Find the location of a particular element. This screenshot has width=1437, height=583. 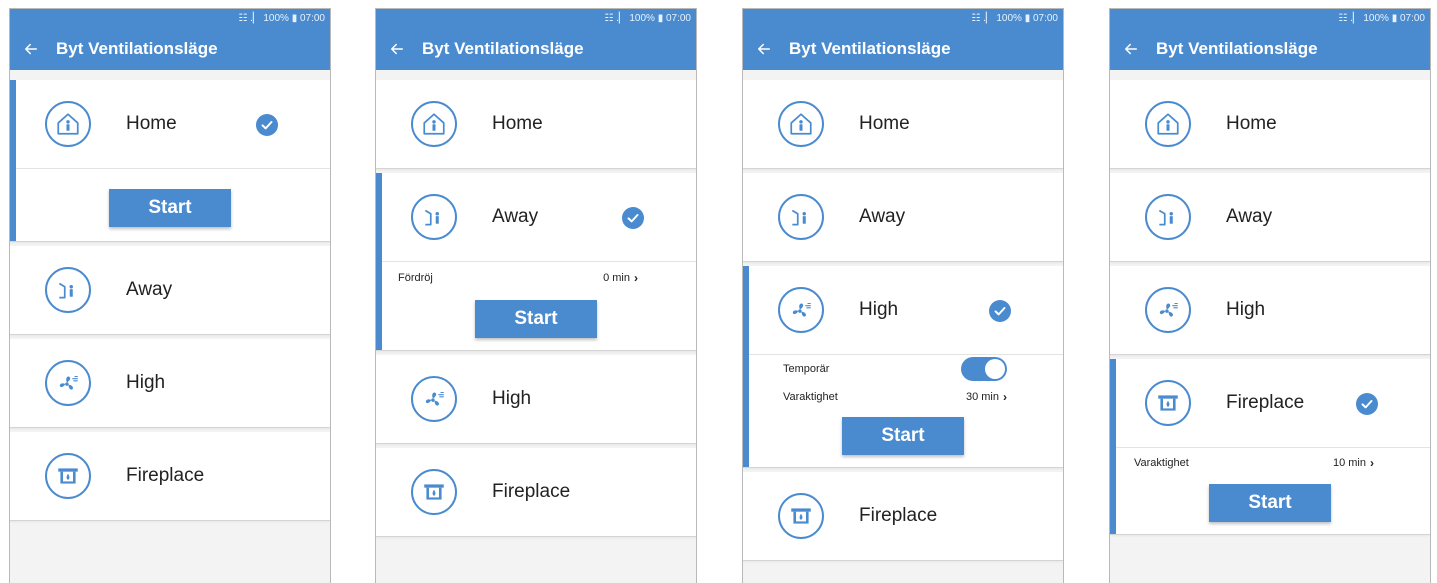

temporary-label: Temporär is located at coordinates (806, 369).